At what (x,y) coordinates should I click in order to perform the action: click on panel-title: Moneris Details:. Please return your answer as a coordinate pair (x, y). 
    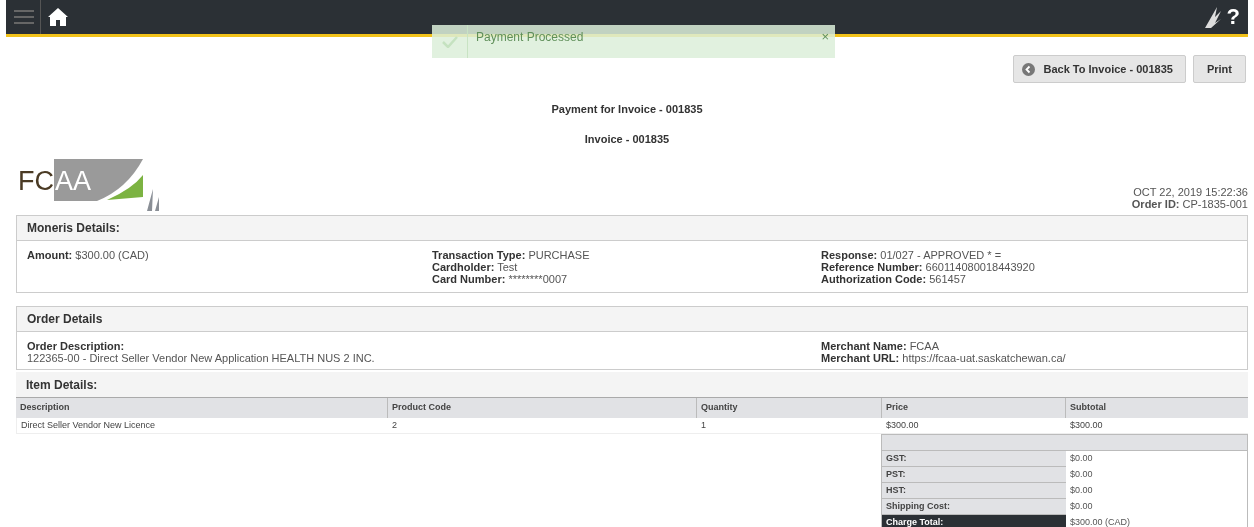
    Looking at the image, I should click on (73, 228).